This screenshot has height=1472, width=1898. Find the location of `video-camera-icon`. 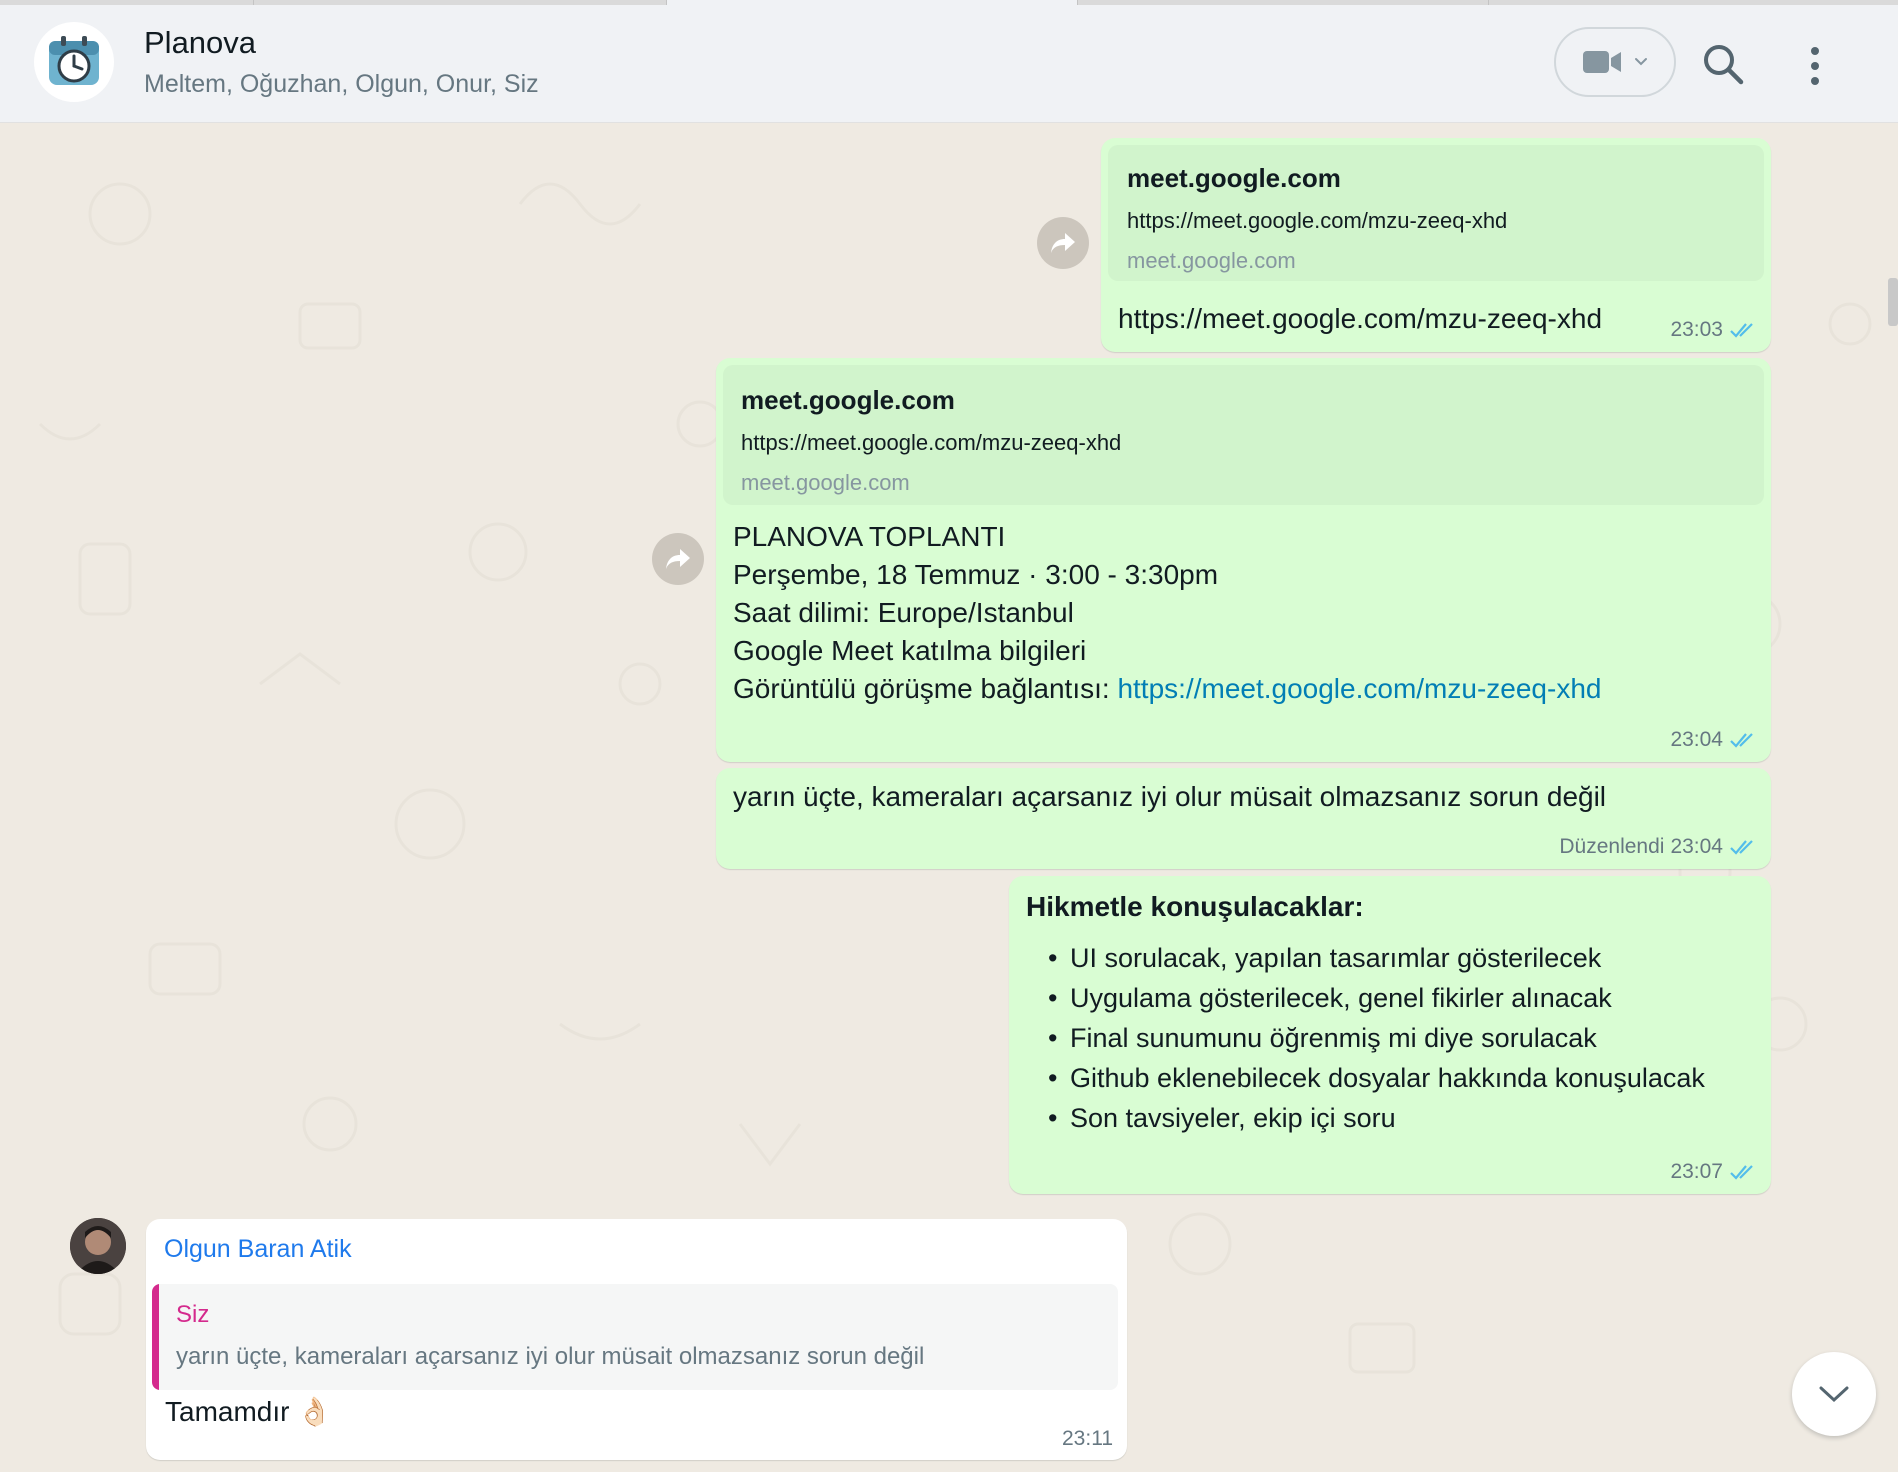

video-camera-icon is located at coordinates (1602, 62).